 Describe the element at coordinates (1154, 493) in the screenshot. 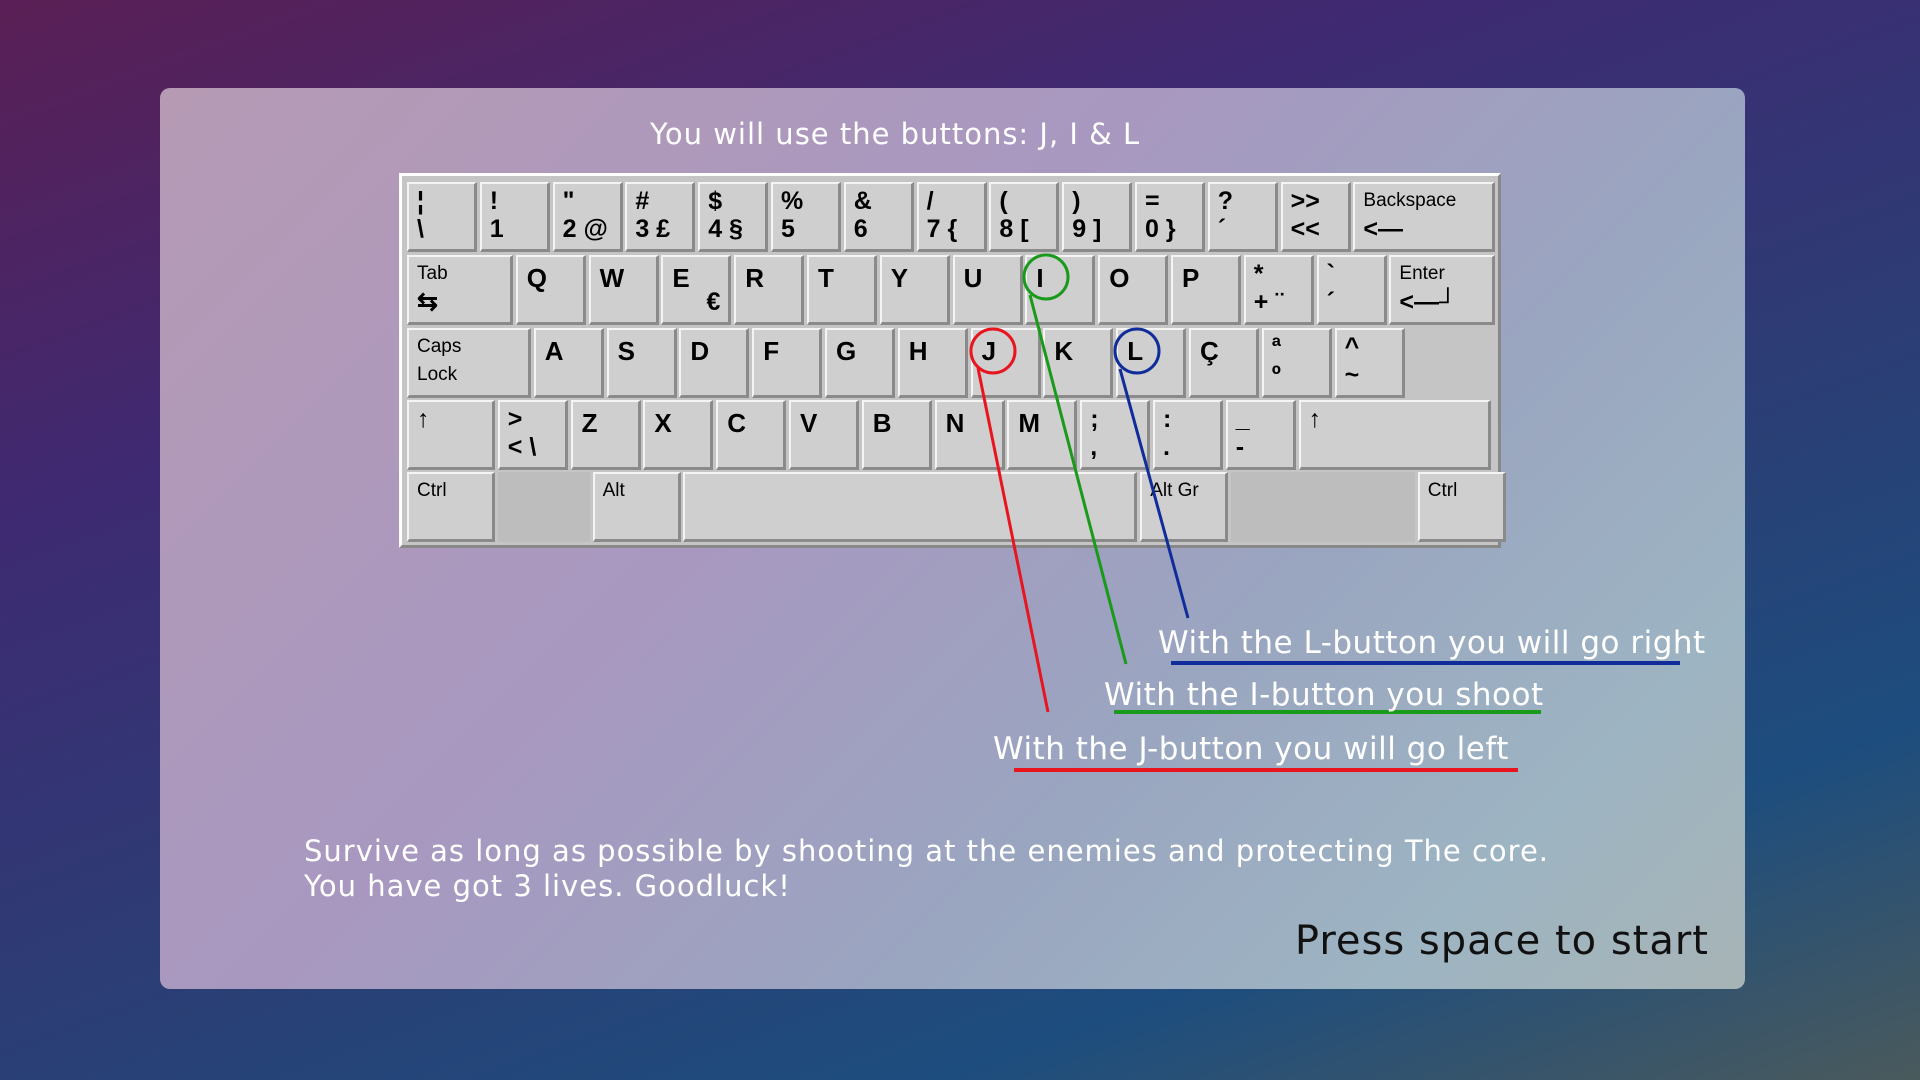

I see `l-pointer-line` at that location.